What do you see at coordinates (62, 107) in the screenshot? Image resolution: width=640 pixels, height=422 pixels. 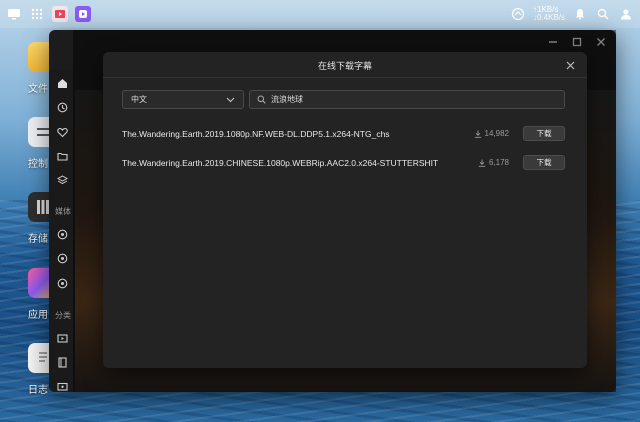 I see `clock-icon` at bounding box center [62, 107].